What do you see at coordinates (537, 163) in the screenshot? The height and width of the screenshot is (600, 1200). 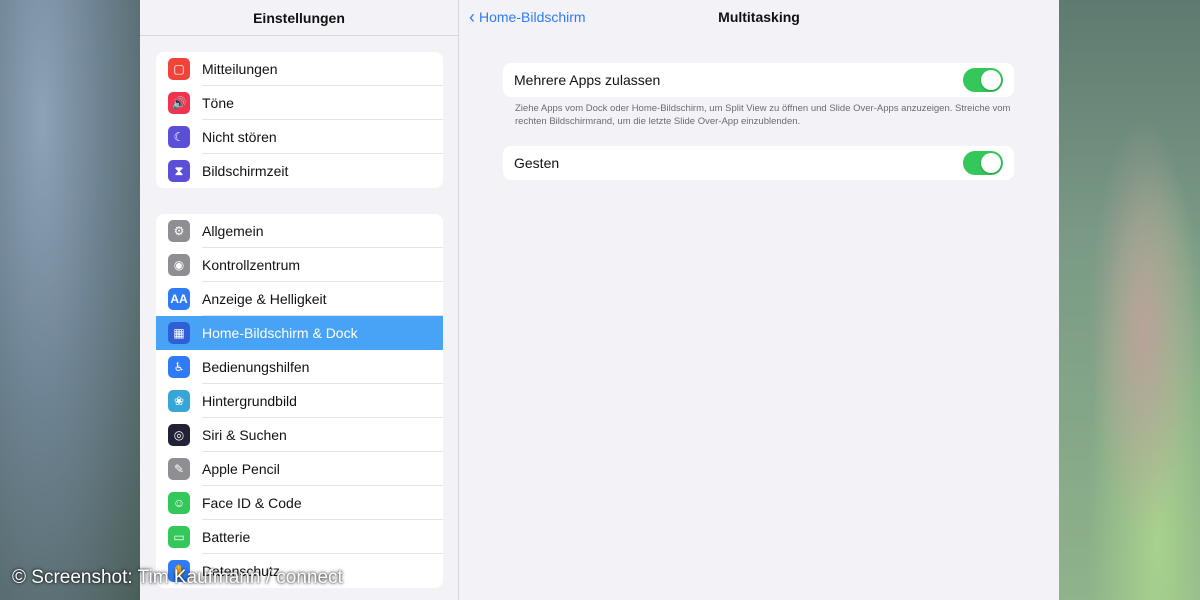 I see `setting-gestures-label: Gesten` at bounding box center [537, 163].